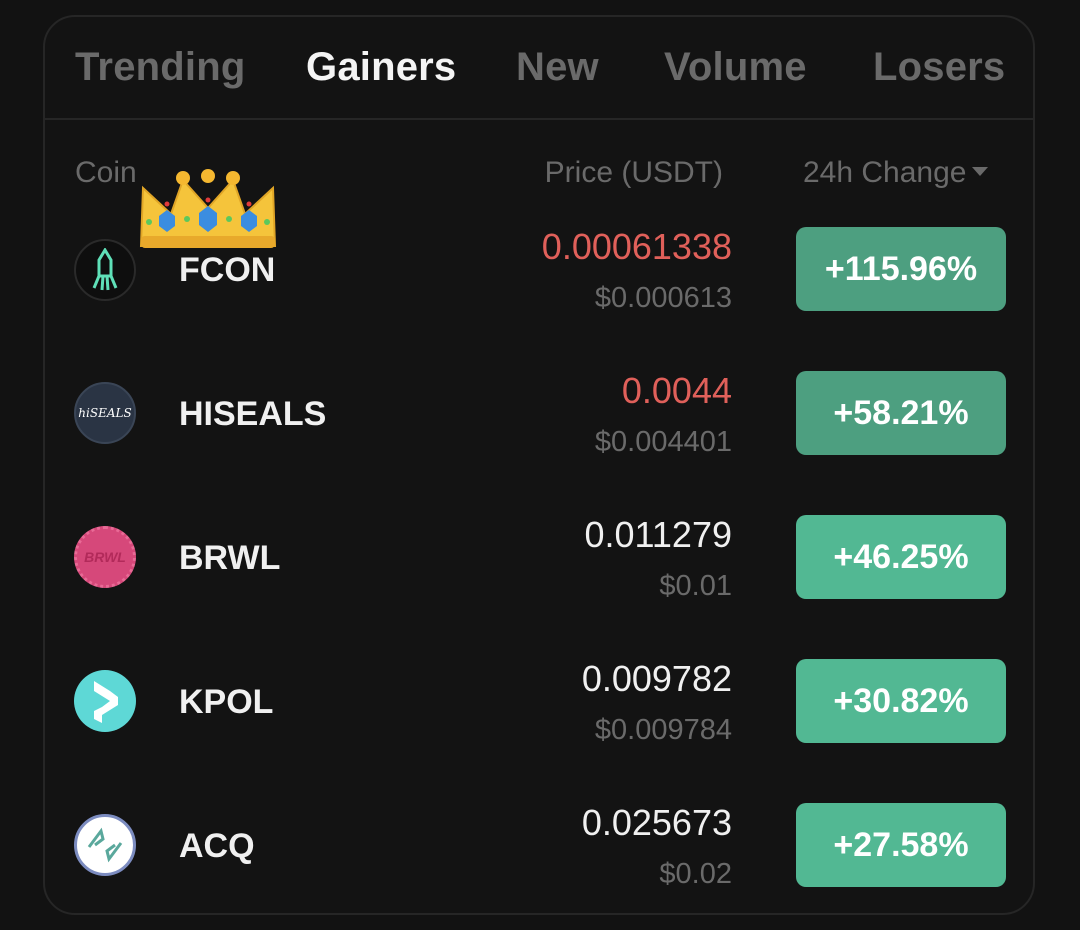 This screenshot has width=1080, height=930. I want to click on change-badge: +46.25%, so click(901, 557).